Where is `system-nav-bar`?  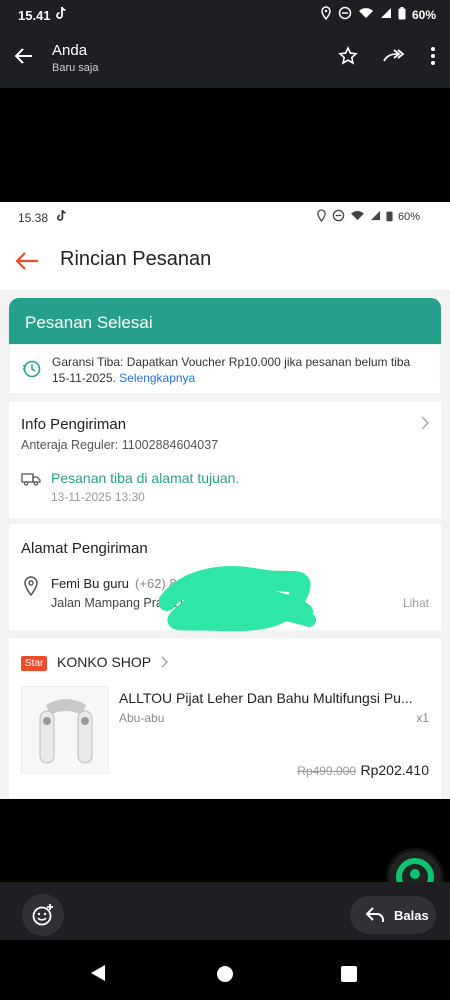
system-nav-bar is located at coordinates (225, 970).